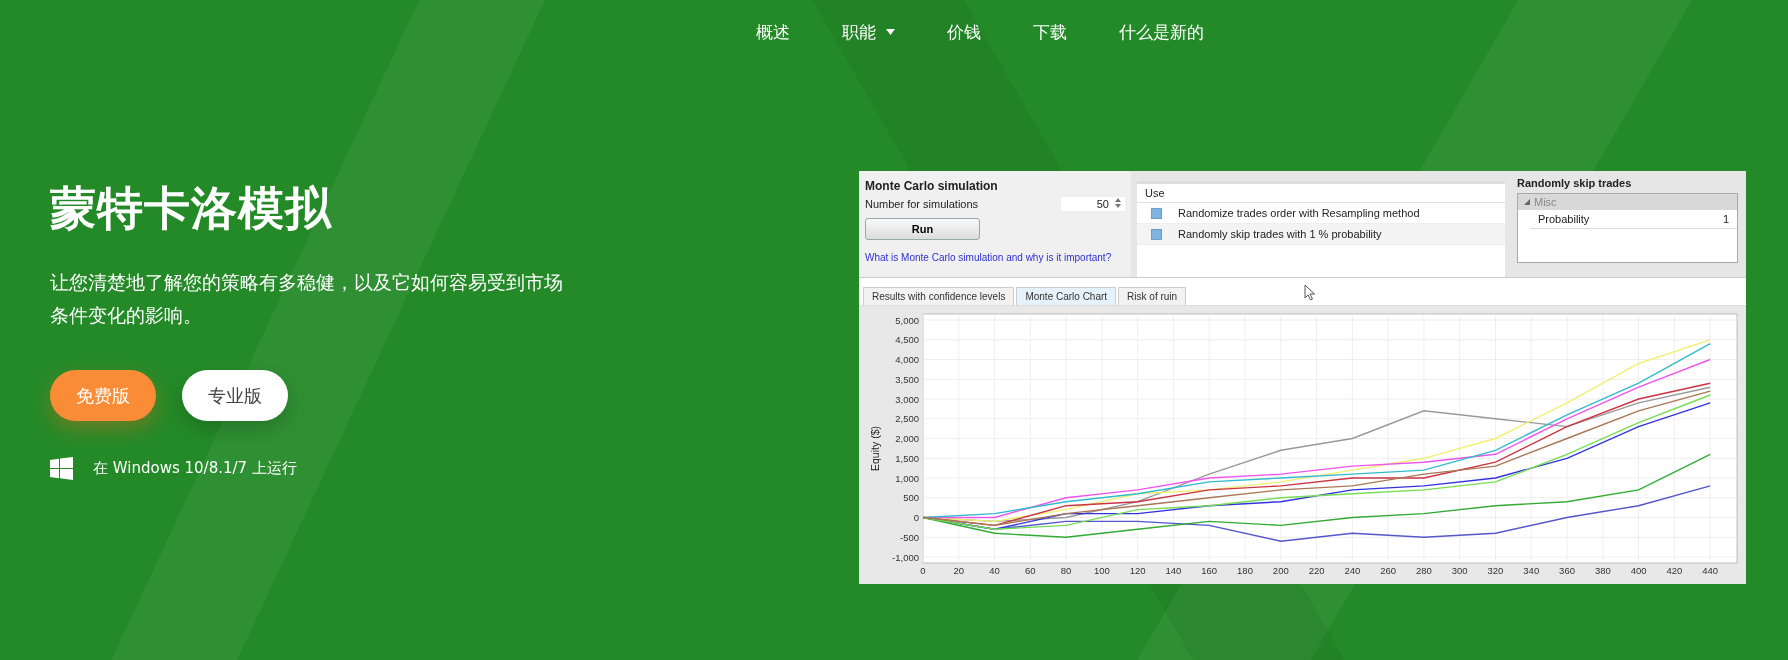  Describe the element at coordinates (1101, 570) in the screenshot. I see `x-tick-label: 100` at that location.